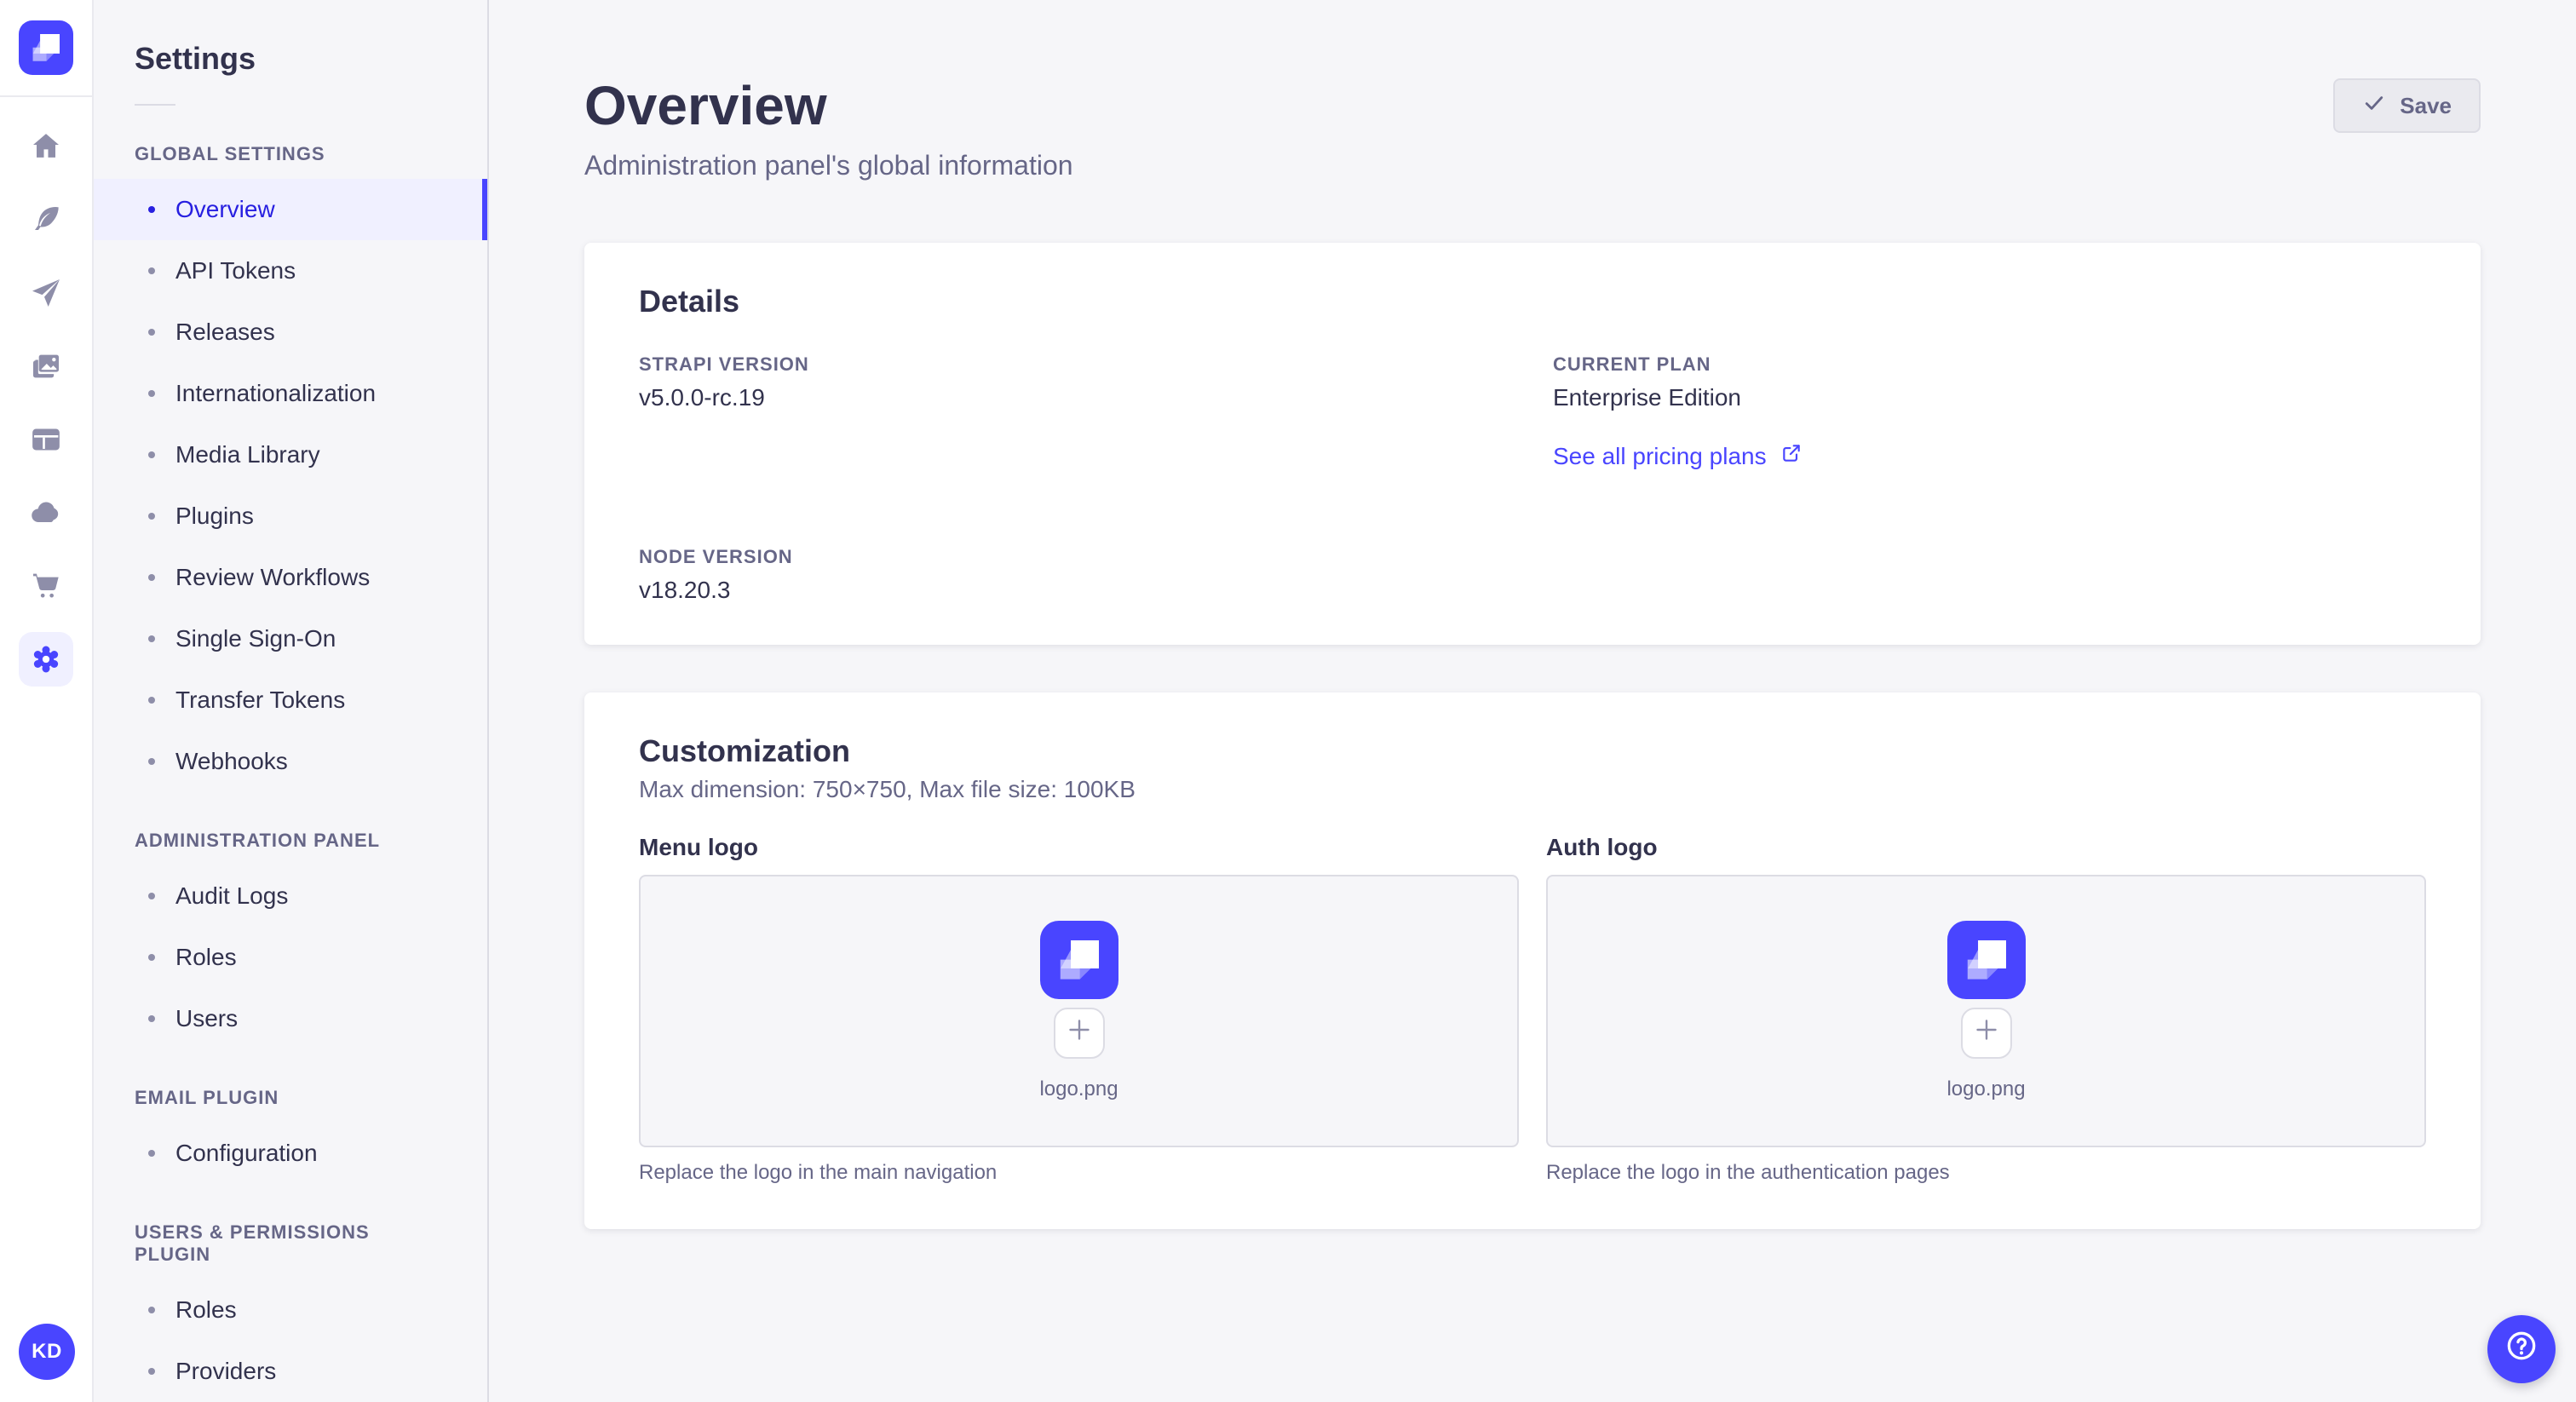 This screenshot has height=1402, width=2576. I want to click on auth-logo-upload-zone: logo.png, so click(1986, 1010).